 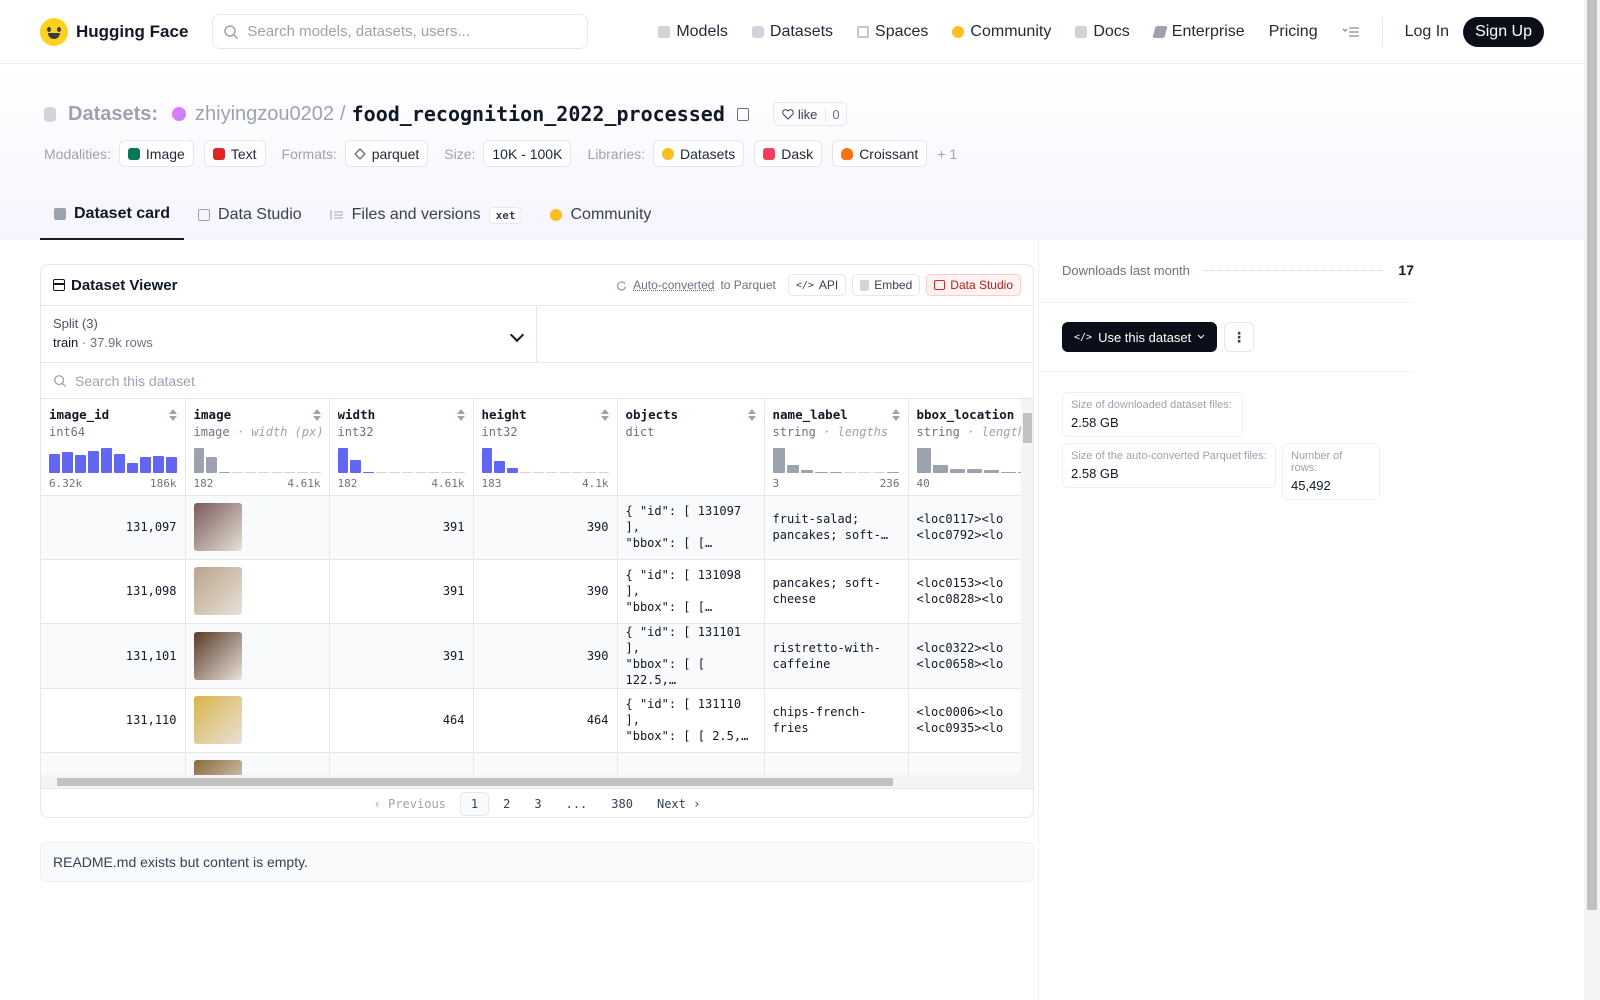 I want to click on tab-dataset-card: Dataset card, so click(x=112, y=215).